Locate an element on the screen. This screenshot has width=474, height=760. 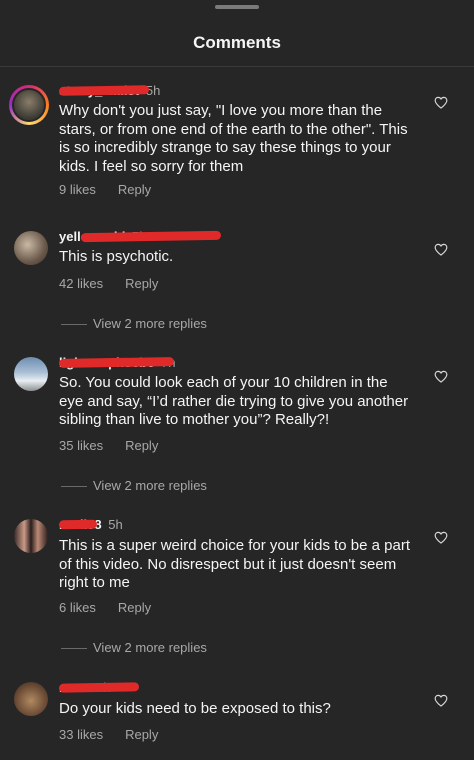
comment-header: starry_......ist 5h is located at coordinates (109, 91).